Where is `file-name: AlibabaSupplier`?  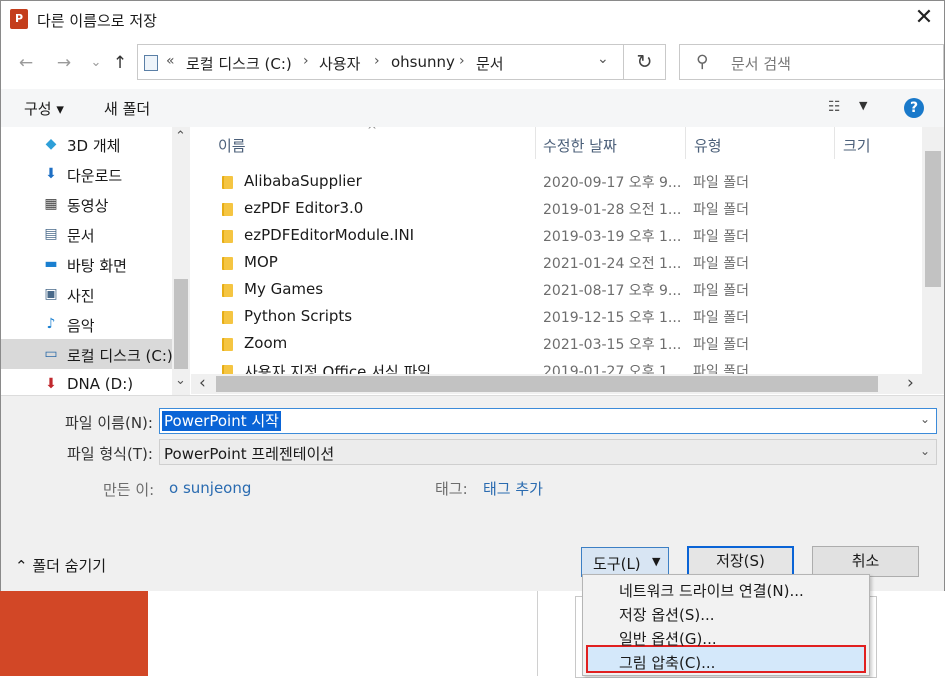
file-name: AlibabaSupplier is located at coordinates (303, 181).